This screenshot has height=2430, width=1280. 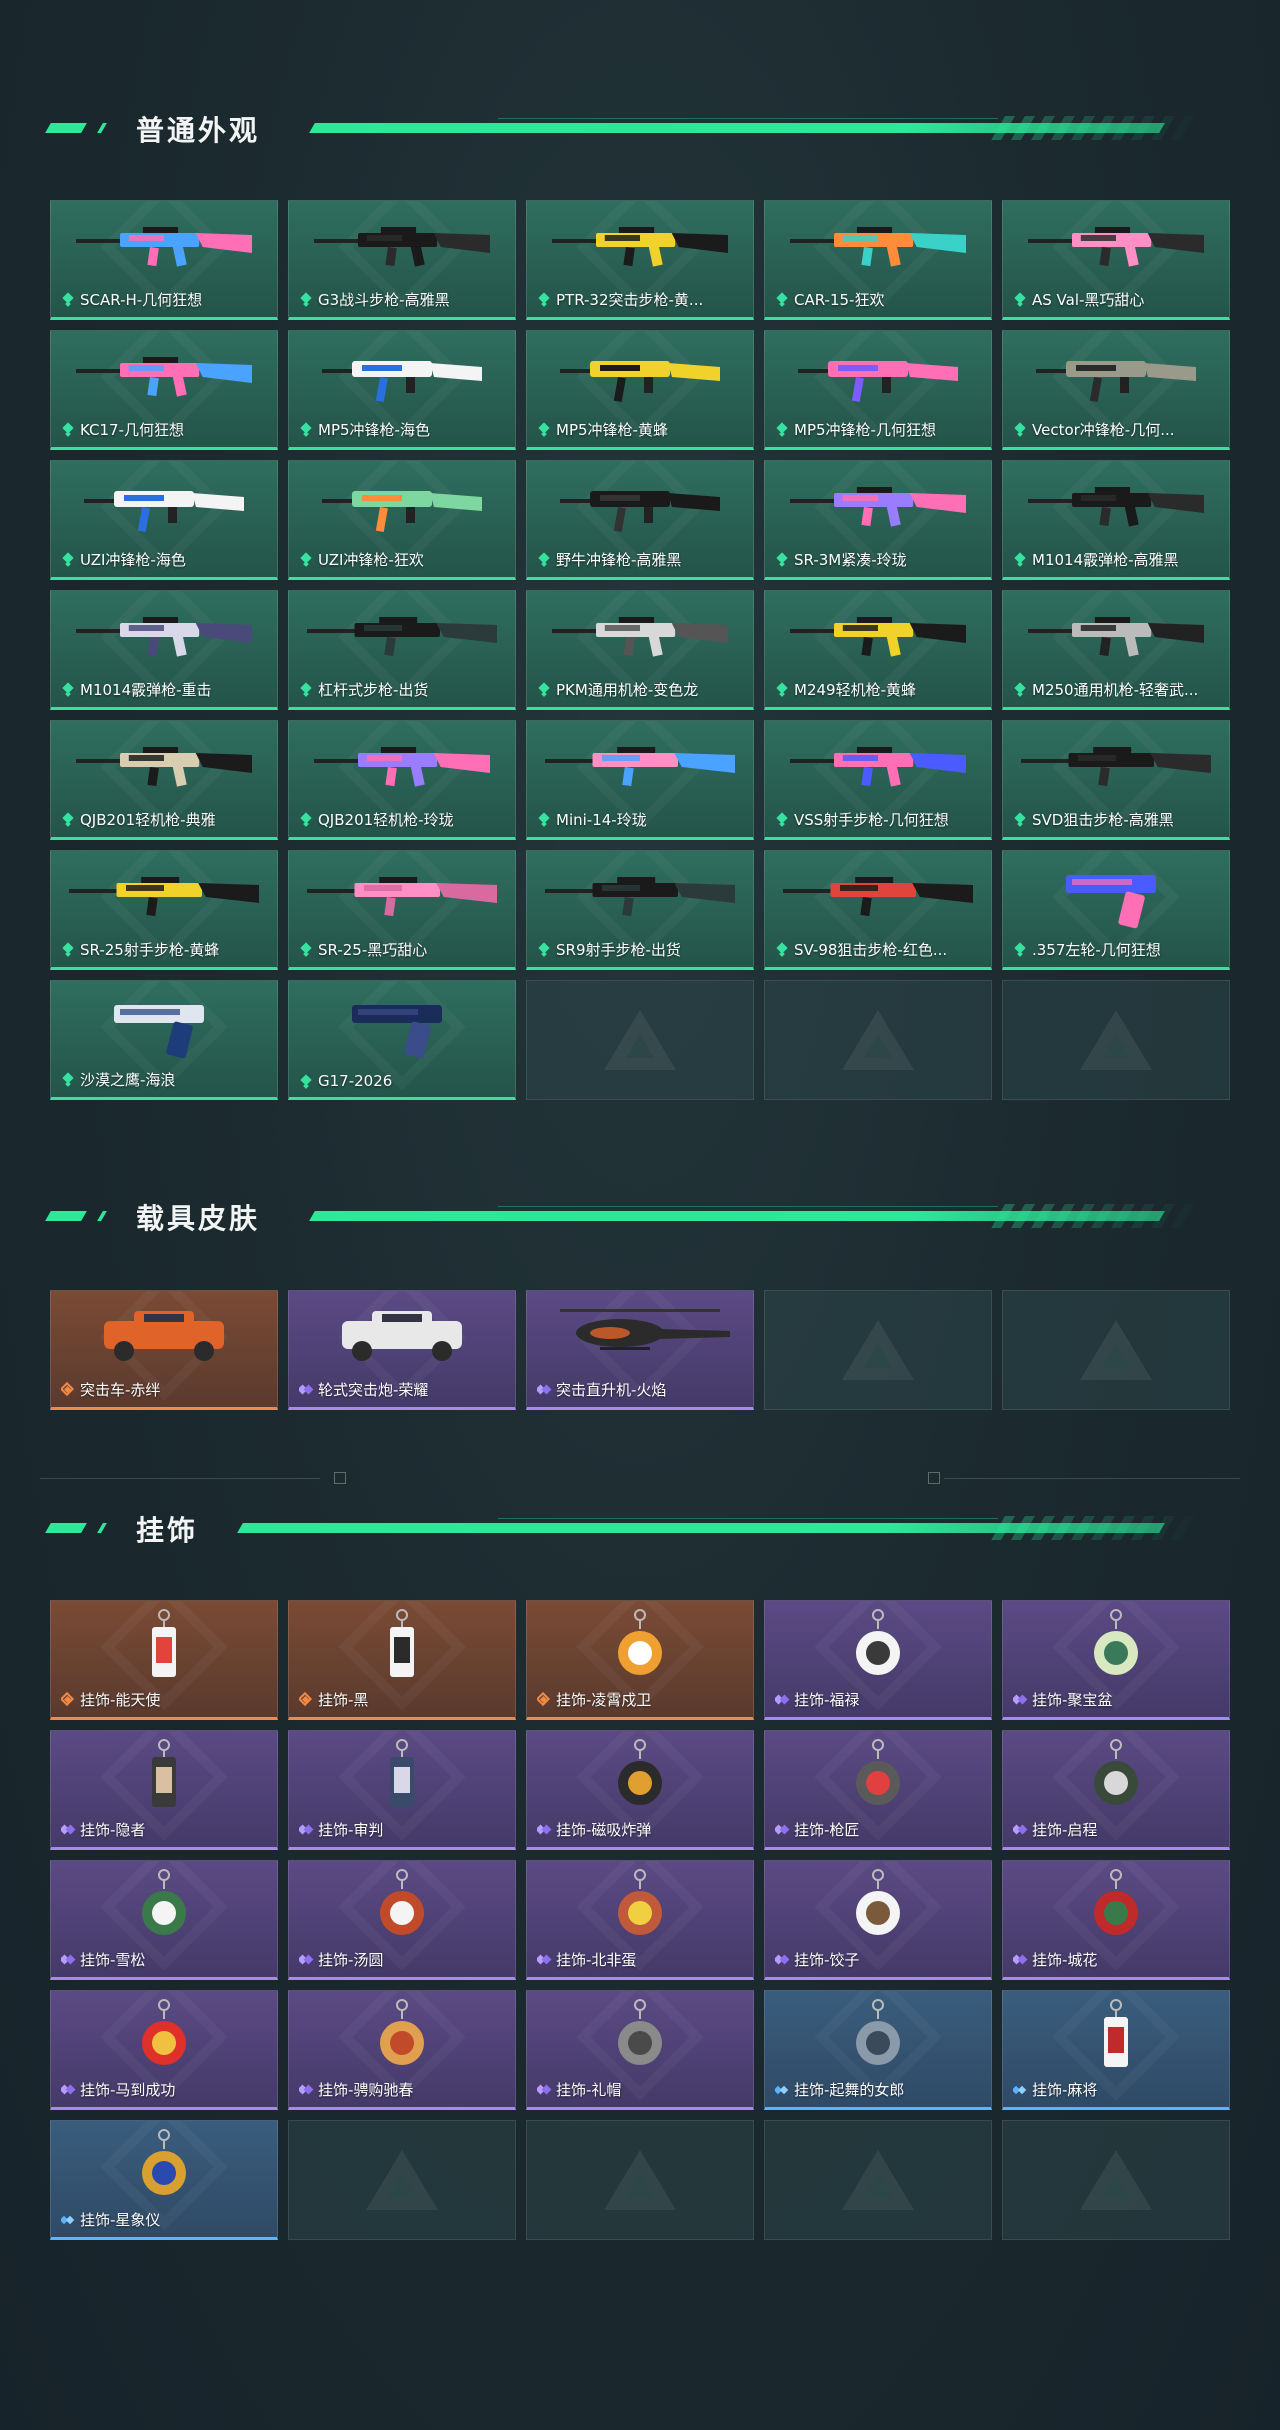 I want to click on item-card: G3战斗步枪-高雅黑, so click(x=402, y=260).